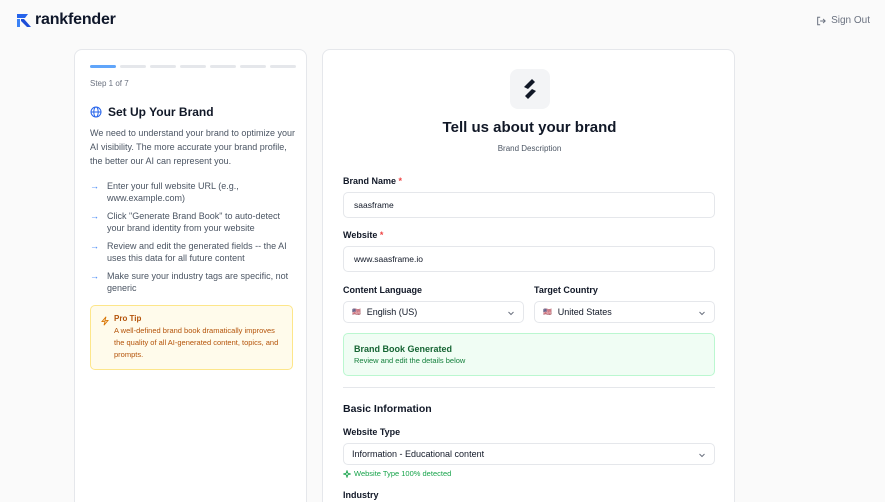 This screenshot has width=885, height=502. What do you see at coordinates (105, 321) in the screenshot?
I see `lightning-icon` at bounding box center [105, 321].